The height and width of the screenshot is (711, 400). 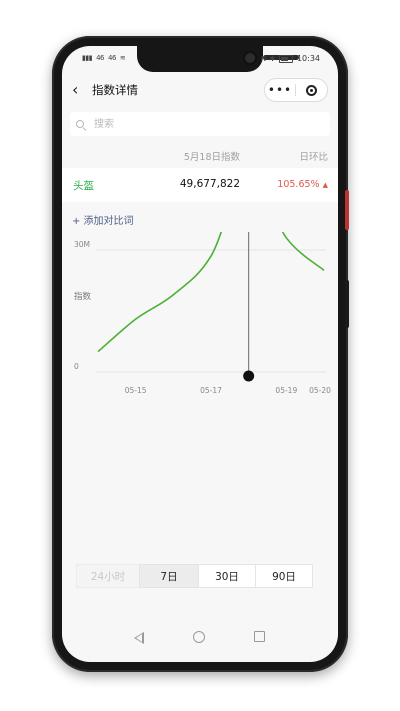 I want to click on keyword-label: 头盔, so click(x=83, y=186).